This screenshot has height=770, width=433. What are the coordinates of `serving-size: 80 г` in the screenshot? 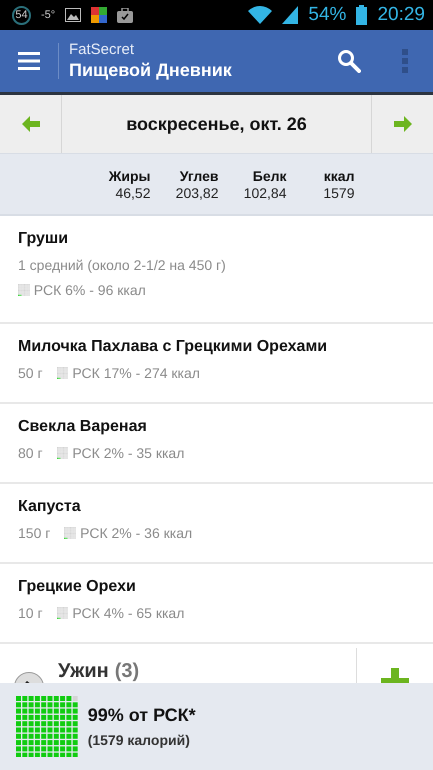 It's located at (30, 453).